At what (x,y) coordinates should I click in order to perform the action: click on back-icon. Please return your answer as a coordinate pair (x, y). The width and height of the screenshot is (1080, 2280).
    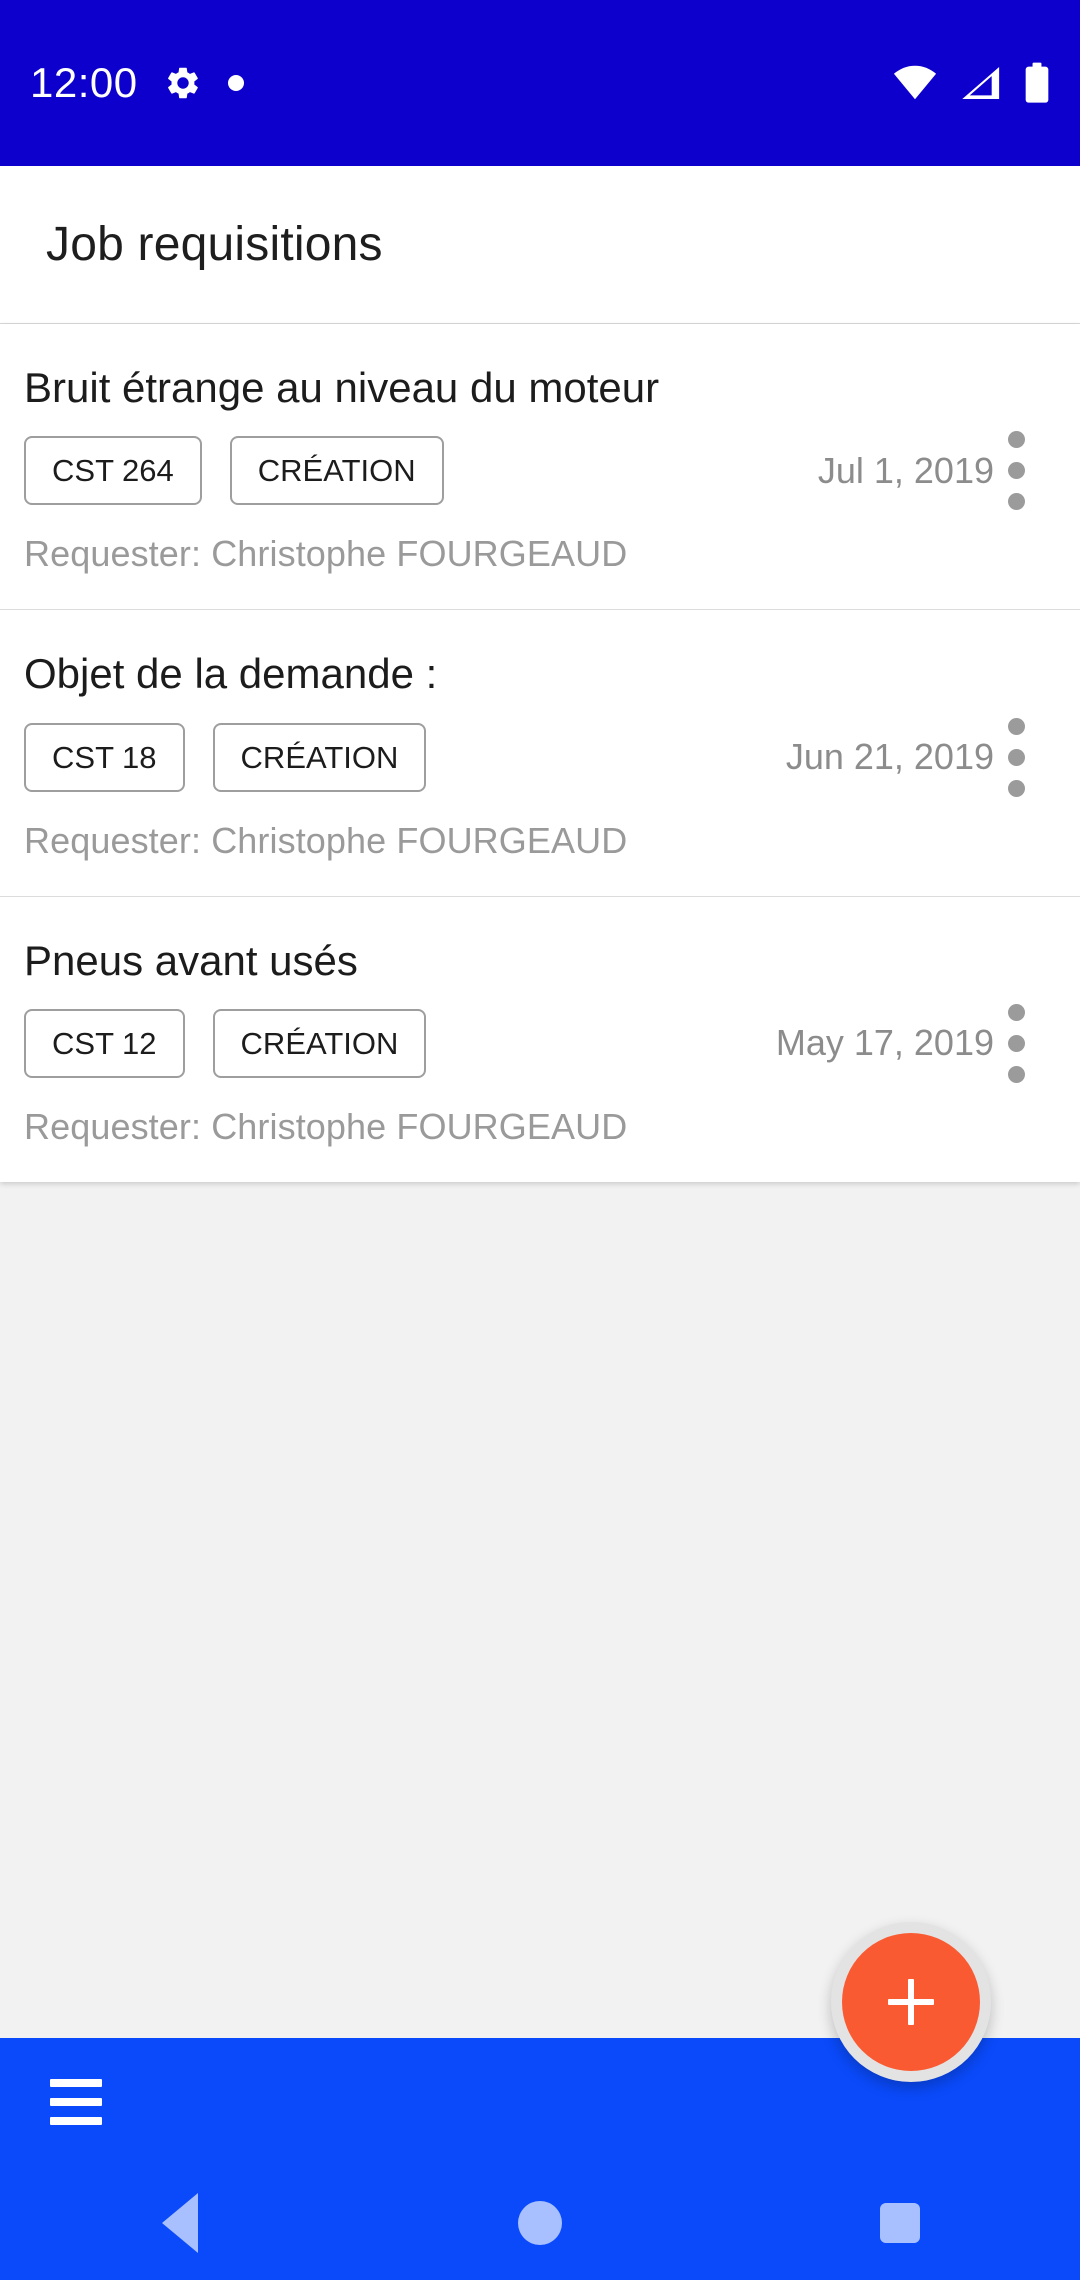
    Looking at the image, I should click on (180, 2223).